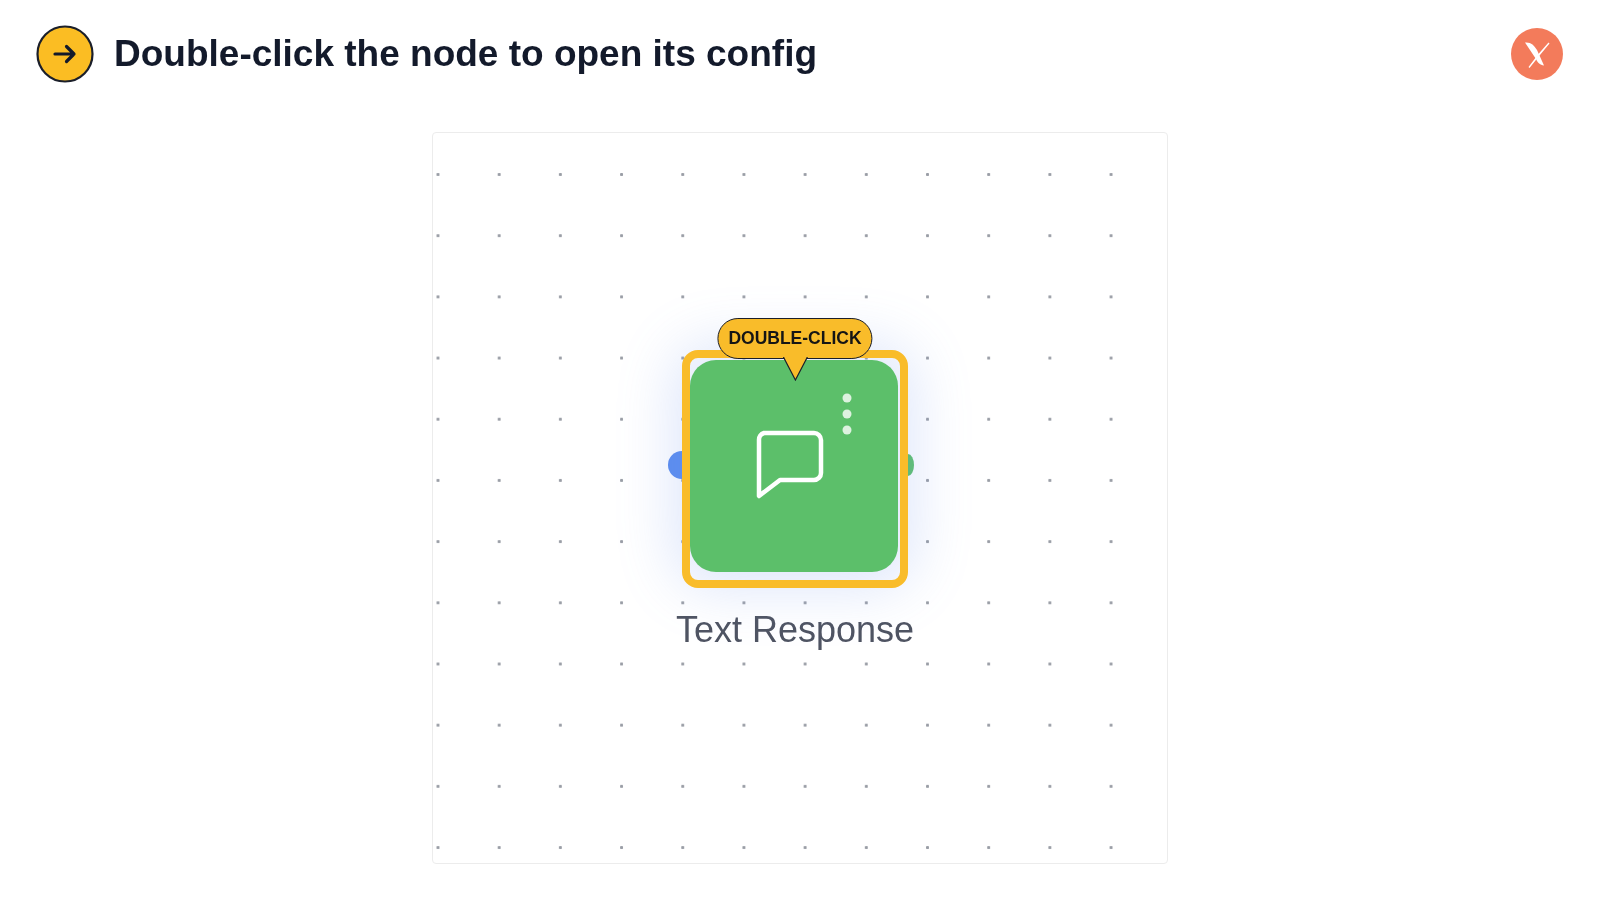  Describe the element at coordinates (674, 465) in the screenshot. I see `input-port-icon` at that location.